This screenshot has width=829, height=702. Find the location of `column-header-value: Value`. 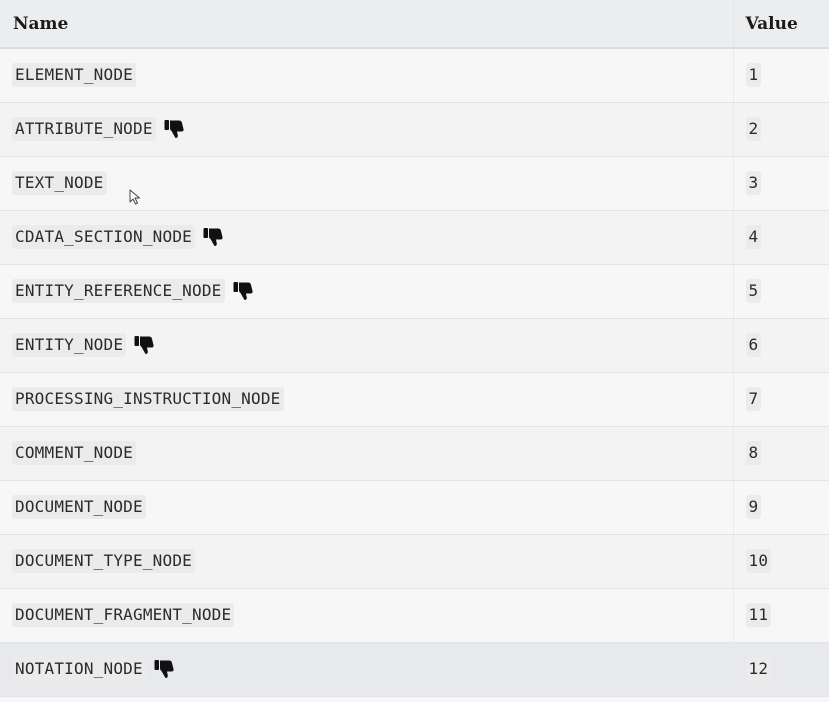

column-header-value: Value is located at coordinates (780, 24).